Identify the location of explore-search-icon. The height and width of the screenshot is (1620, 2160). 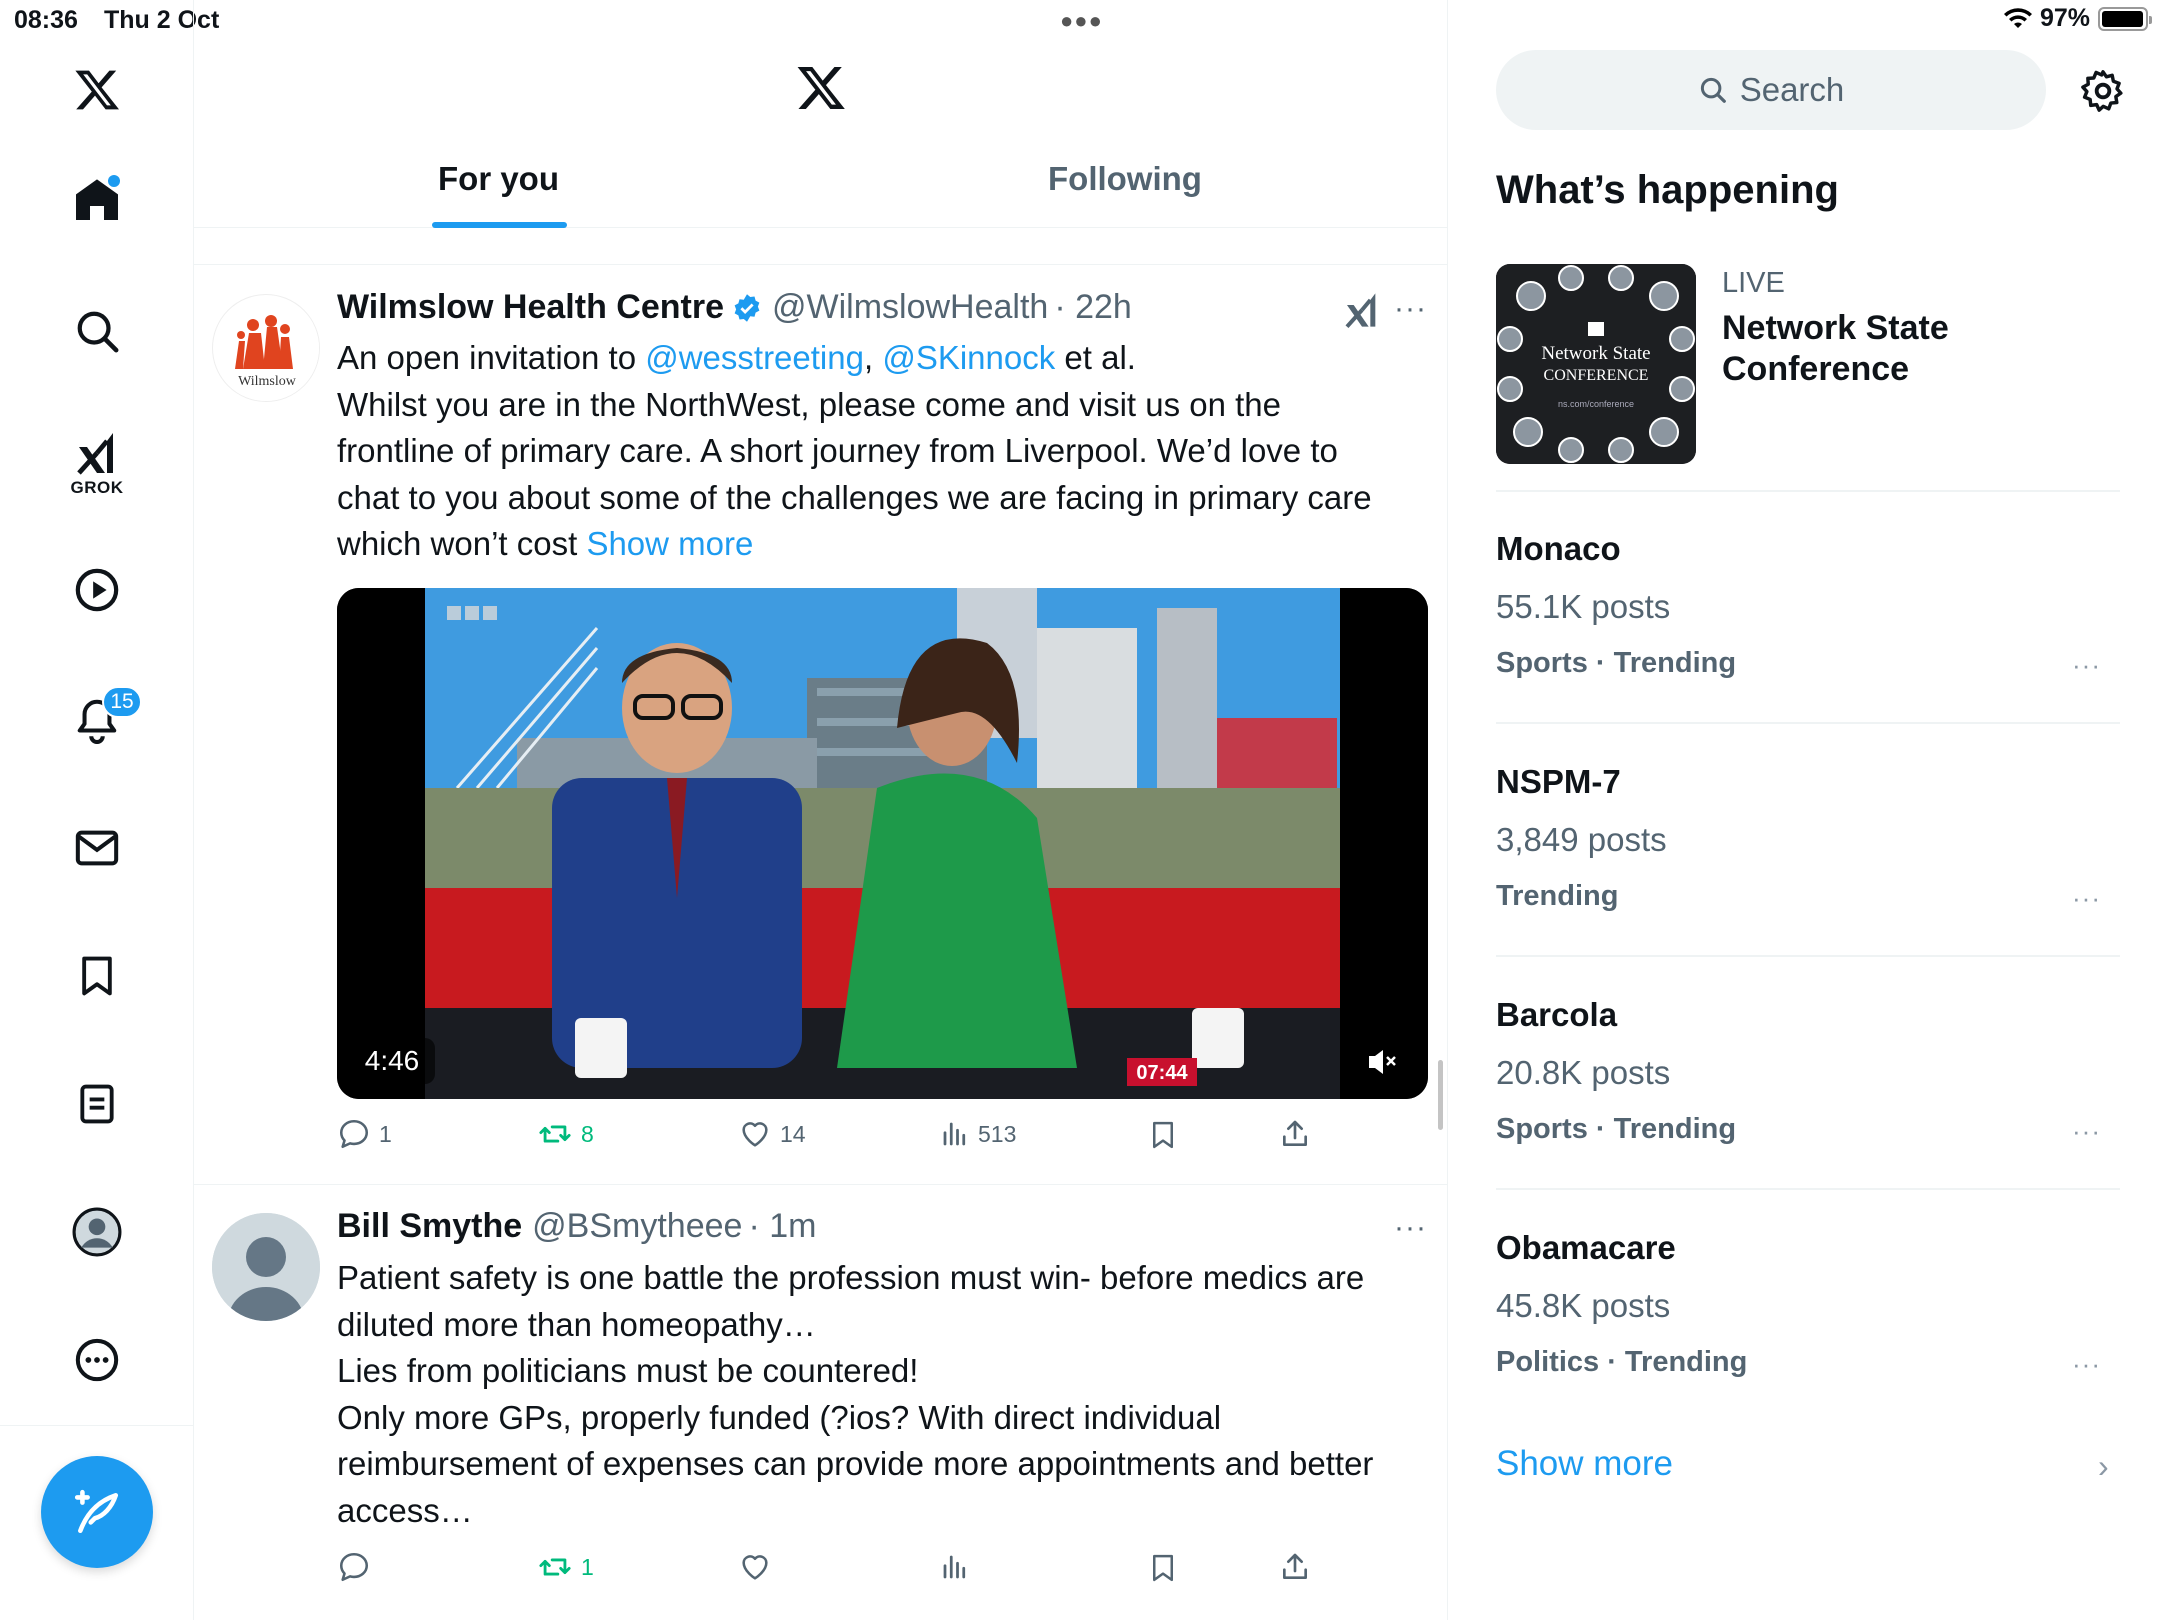
(97, 331).